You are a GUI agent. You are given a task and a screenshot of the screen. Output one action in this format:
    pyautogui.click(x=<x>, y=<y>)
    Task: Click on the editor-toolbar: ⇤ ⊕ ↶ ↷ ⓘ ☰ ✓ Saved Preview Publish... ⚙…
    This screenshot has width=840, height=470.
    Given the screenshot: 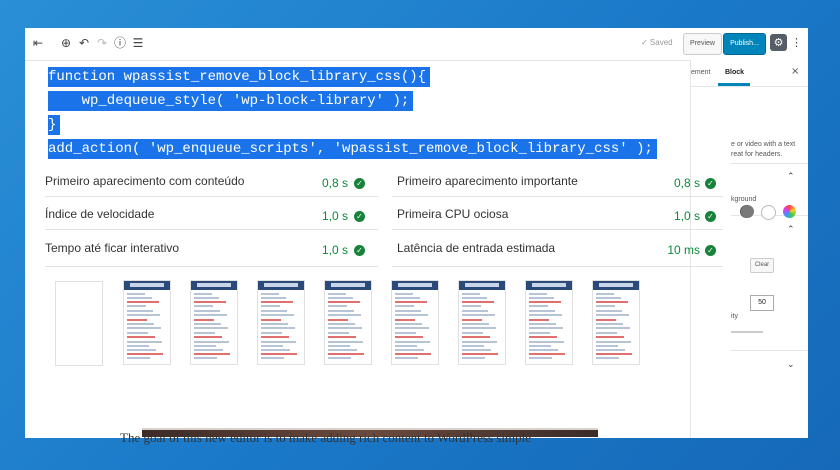 What is the action you would take?
    pyautogui.click(x=416, y=44)
    